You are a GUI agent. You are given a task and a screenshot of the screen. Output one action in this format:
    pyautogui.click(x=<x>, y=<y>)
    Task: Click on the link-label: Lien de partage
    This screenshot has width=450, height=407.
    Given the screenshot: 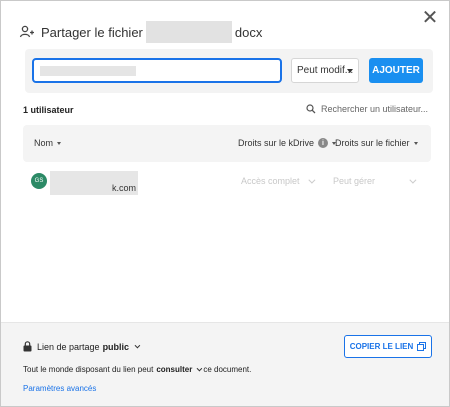 What is the action you would take?
    pyautogui.click(x=68, y=346)
    